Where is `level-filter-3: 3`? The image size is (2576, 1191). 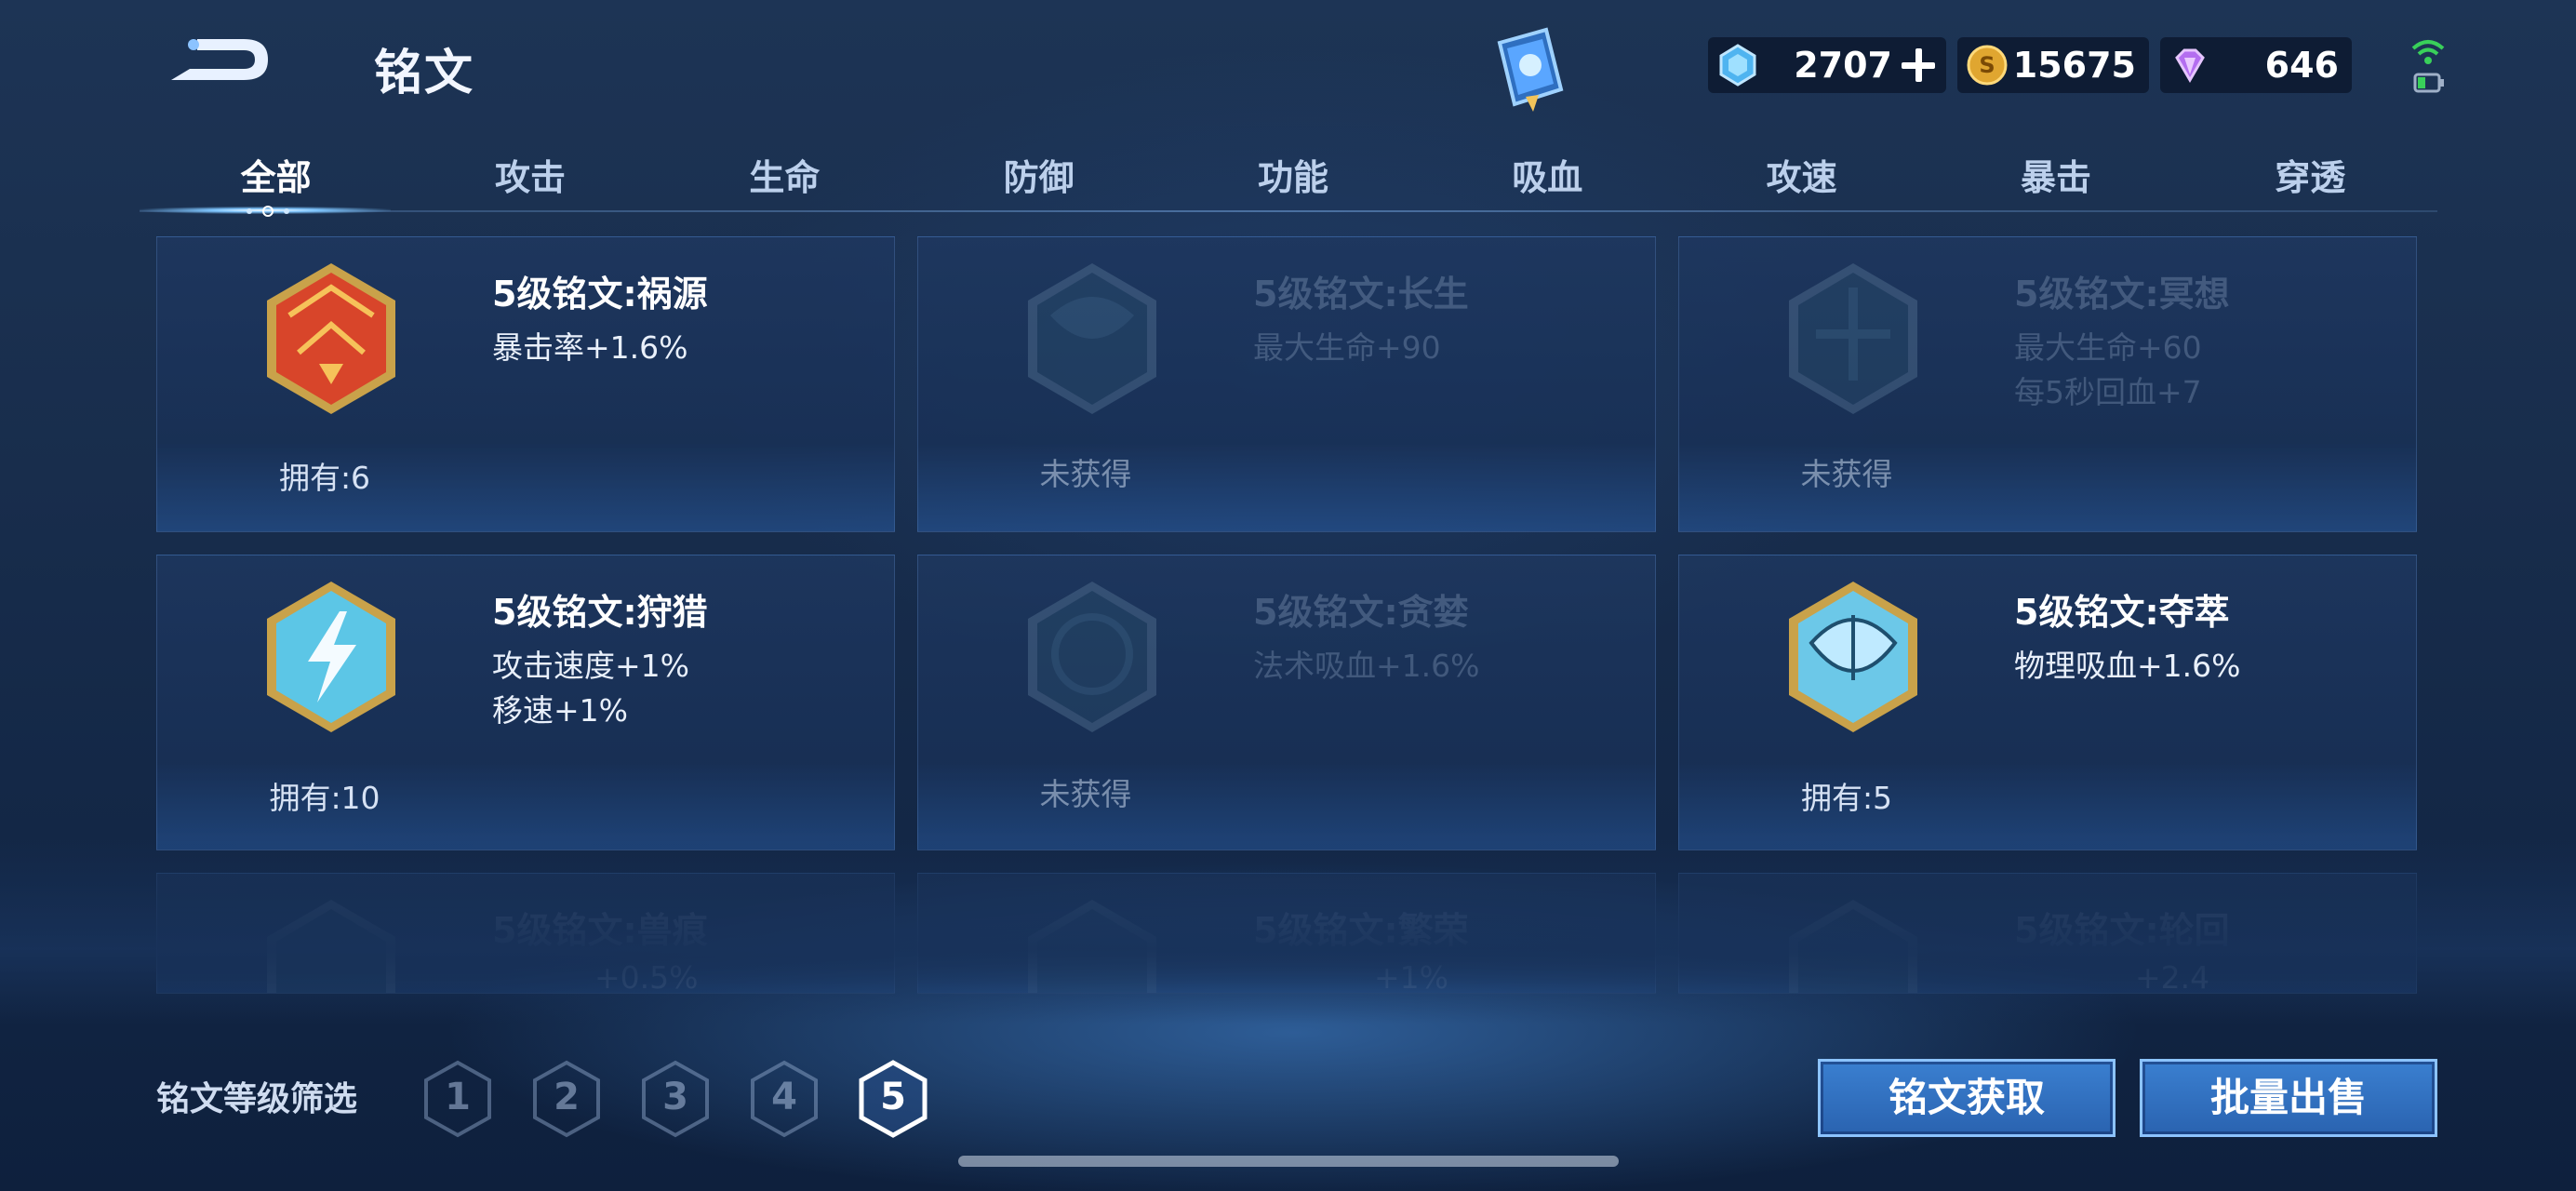
level-filter-3: 3 is located at coordinates (675, 1099).